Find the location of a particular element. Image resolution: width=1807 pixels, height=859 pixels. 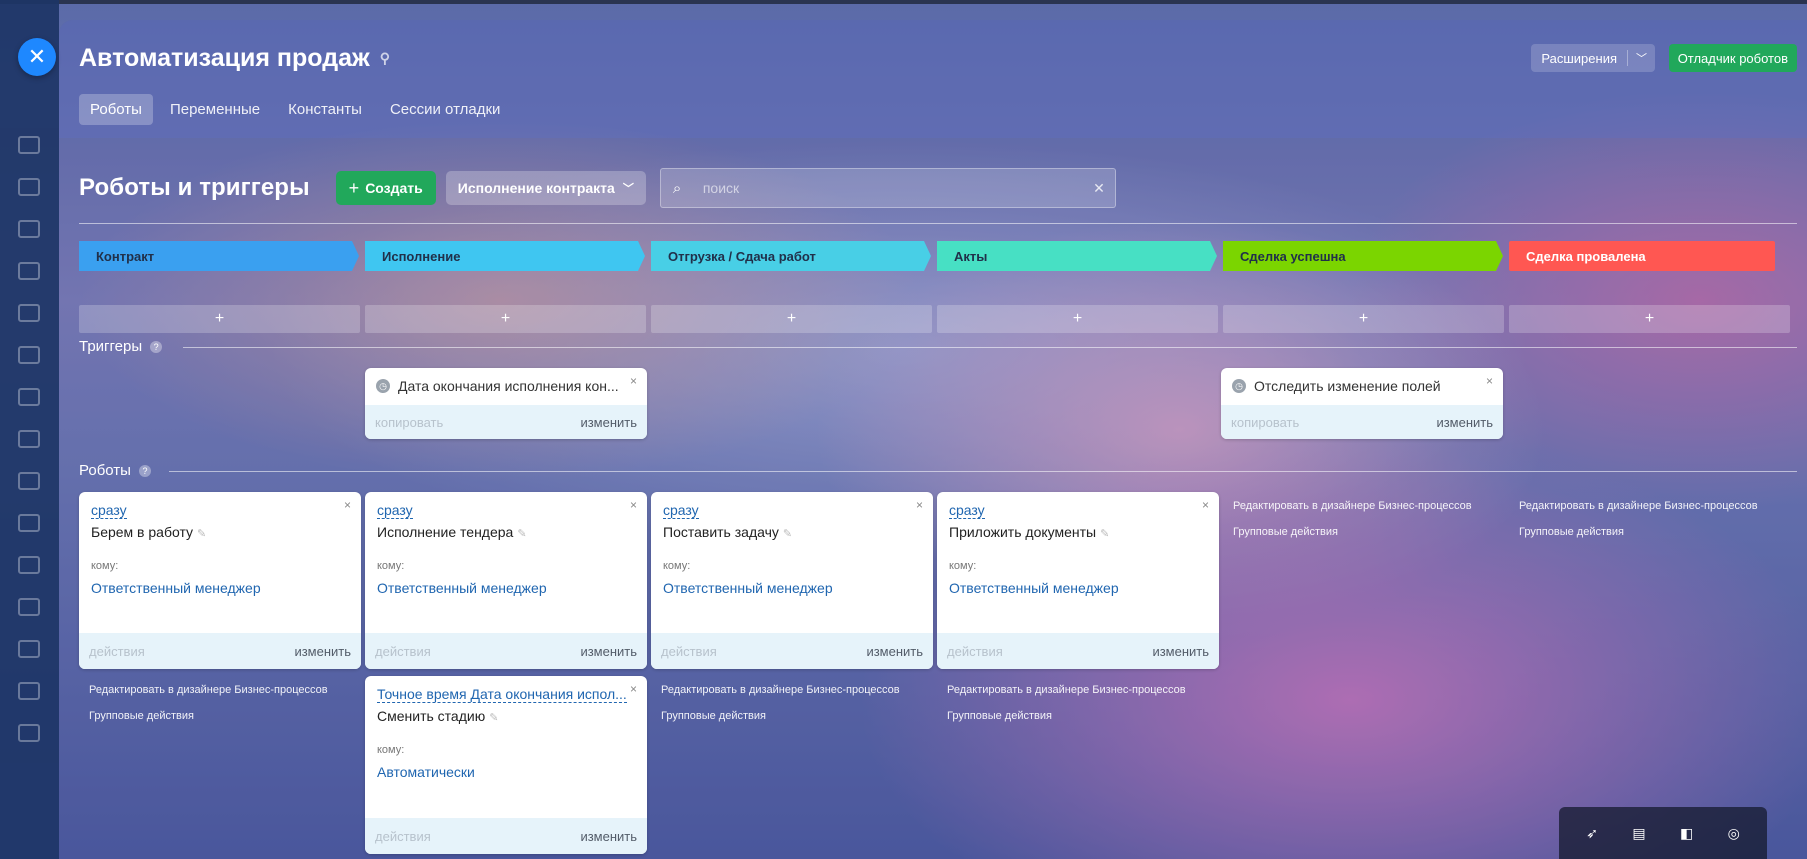

pin-icon: ⚲ is located at coordinates (385, 58).